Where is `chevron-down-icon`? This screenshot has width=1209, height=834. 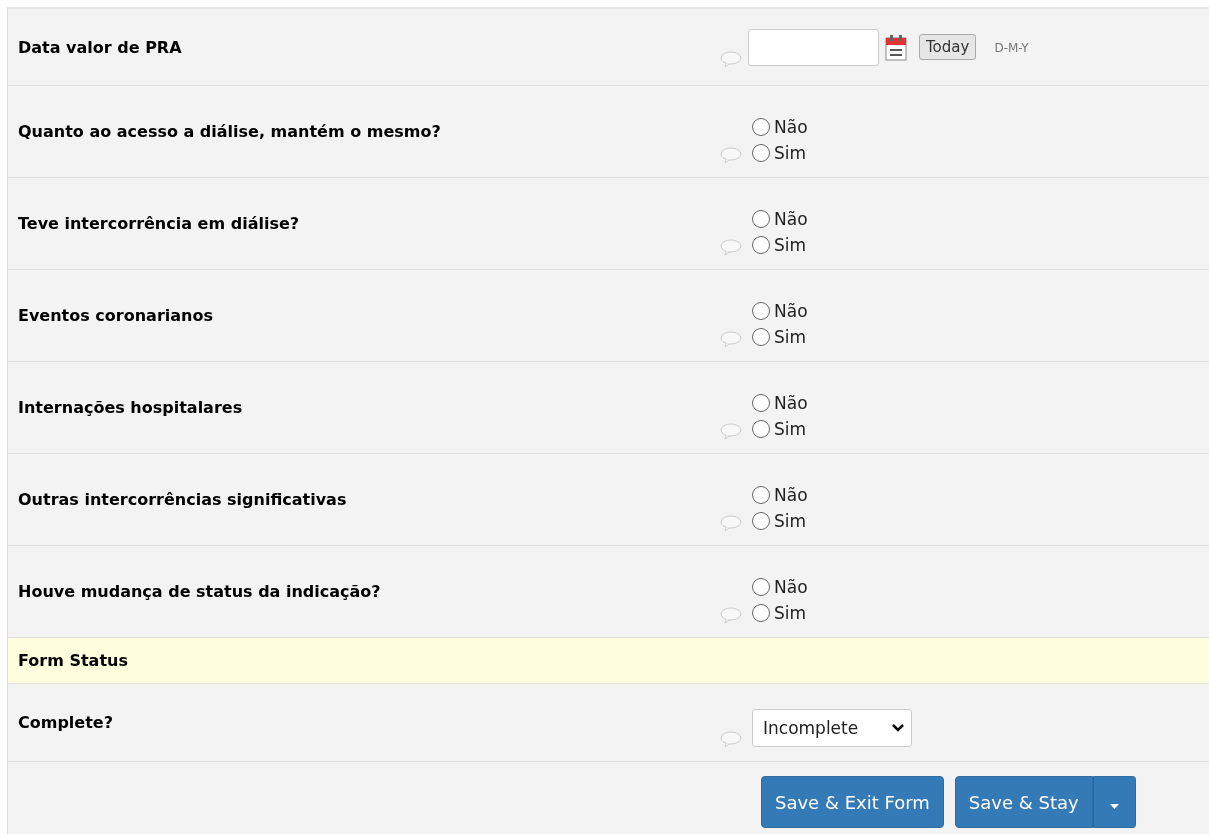
chevron-down-icon is located at coordinates (898, 728).